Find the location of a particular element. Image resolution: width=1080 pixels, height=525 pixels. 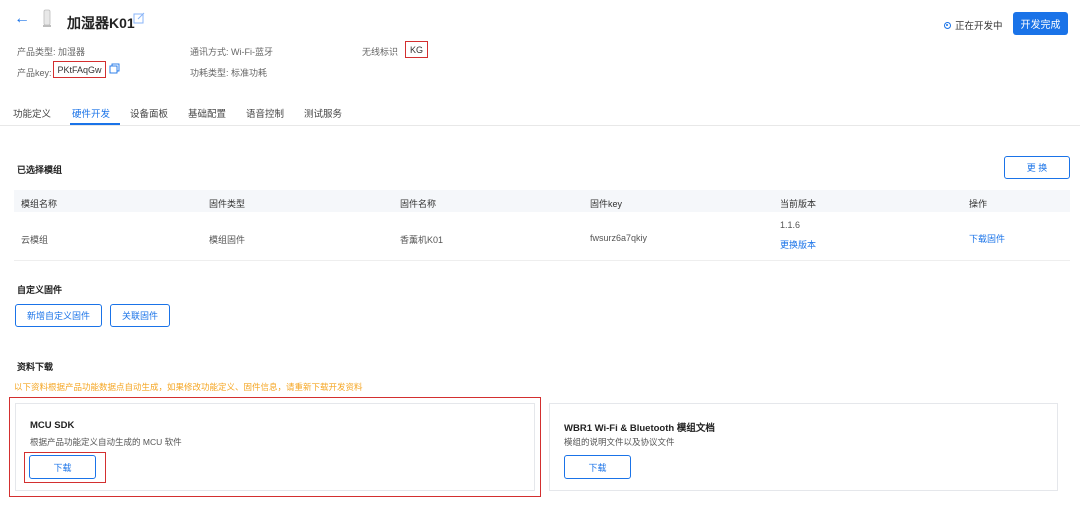

cell-firmware-key: fwsurz6a7qkiy is located at coordinates (619, 238).